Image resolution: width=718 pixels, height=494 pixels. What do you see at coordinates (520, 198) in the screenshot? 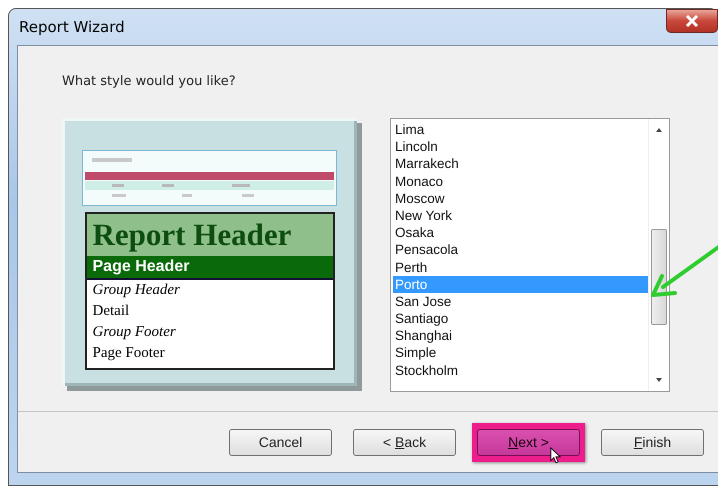
I see `list-item: Moscow` at bounding box center [520, 198].